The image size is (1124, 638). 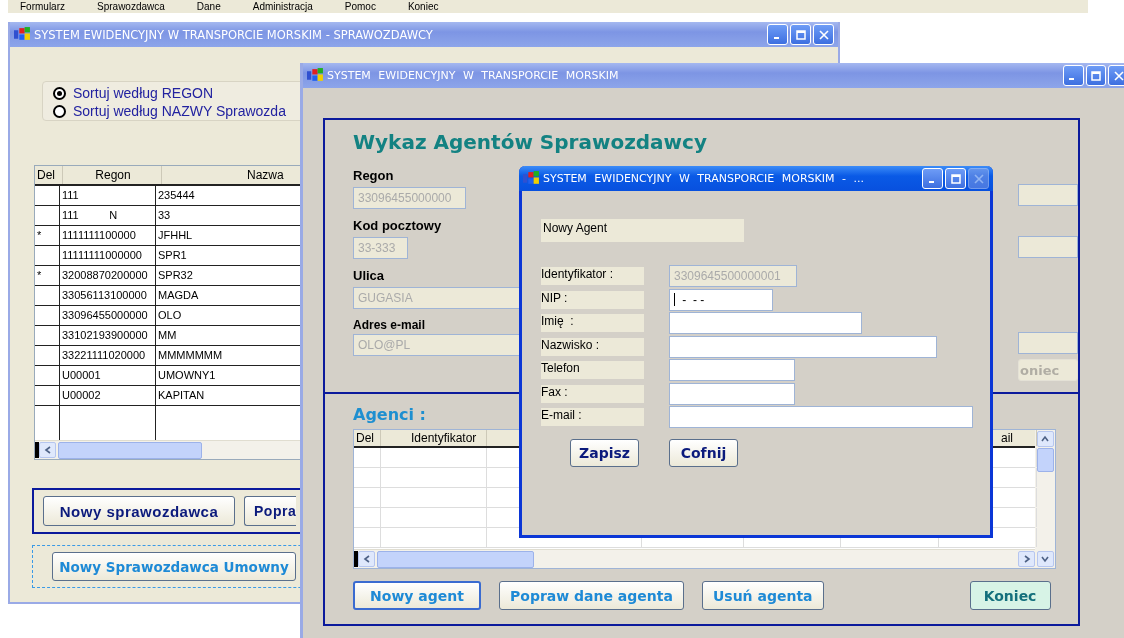 What do you see at coordinates (108, 315) in the screenshot?
I see `table-cell: 33096455000000` at bounding box center [108, 315].